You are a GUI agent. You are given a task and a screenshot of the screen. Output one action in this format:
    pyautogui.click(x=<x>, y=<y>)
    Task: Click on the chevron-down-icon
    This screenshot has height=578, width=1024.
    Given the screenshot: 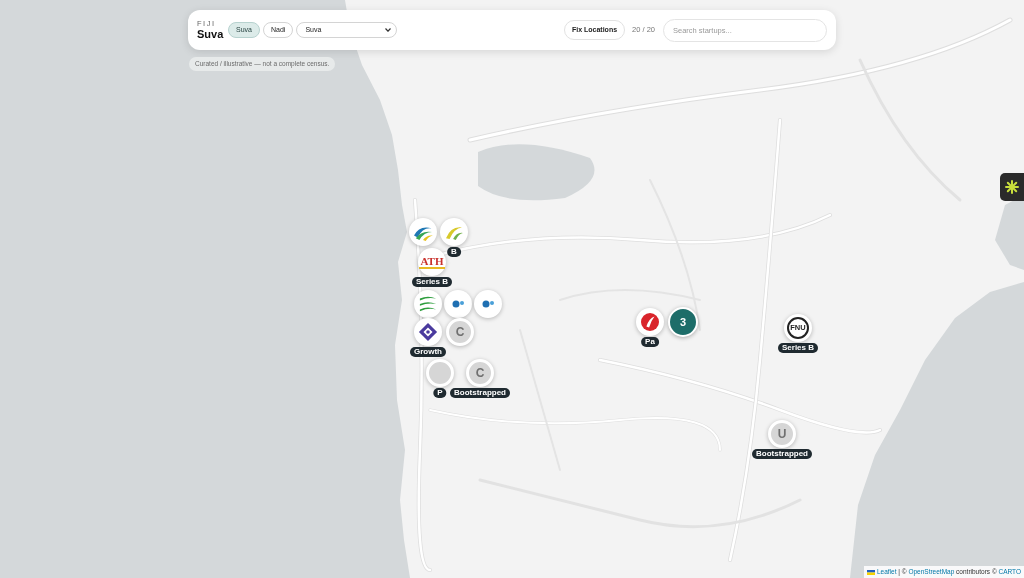 What is the action you would take?
    pyautogui.click(x=388, y=30)
    